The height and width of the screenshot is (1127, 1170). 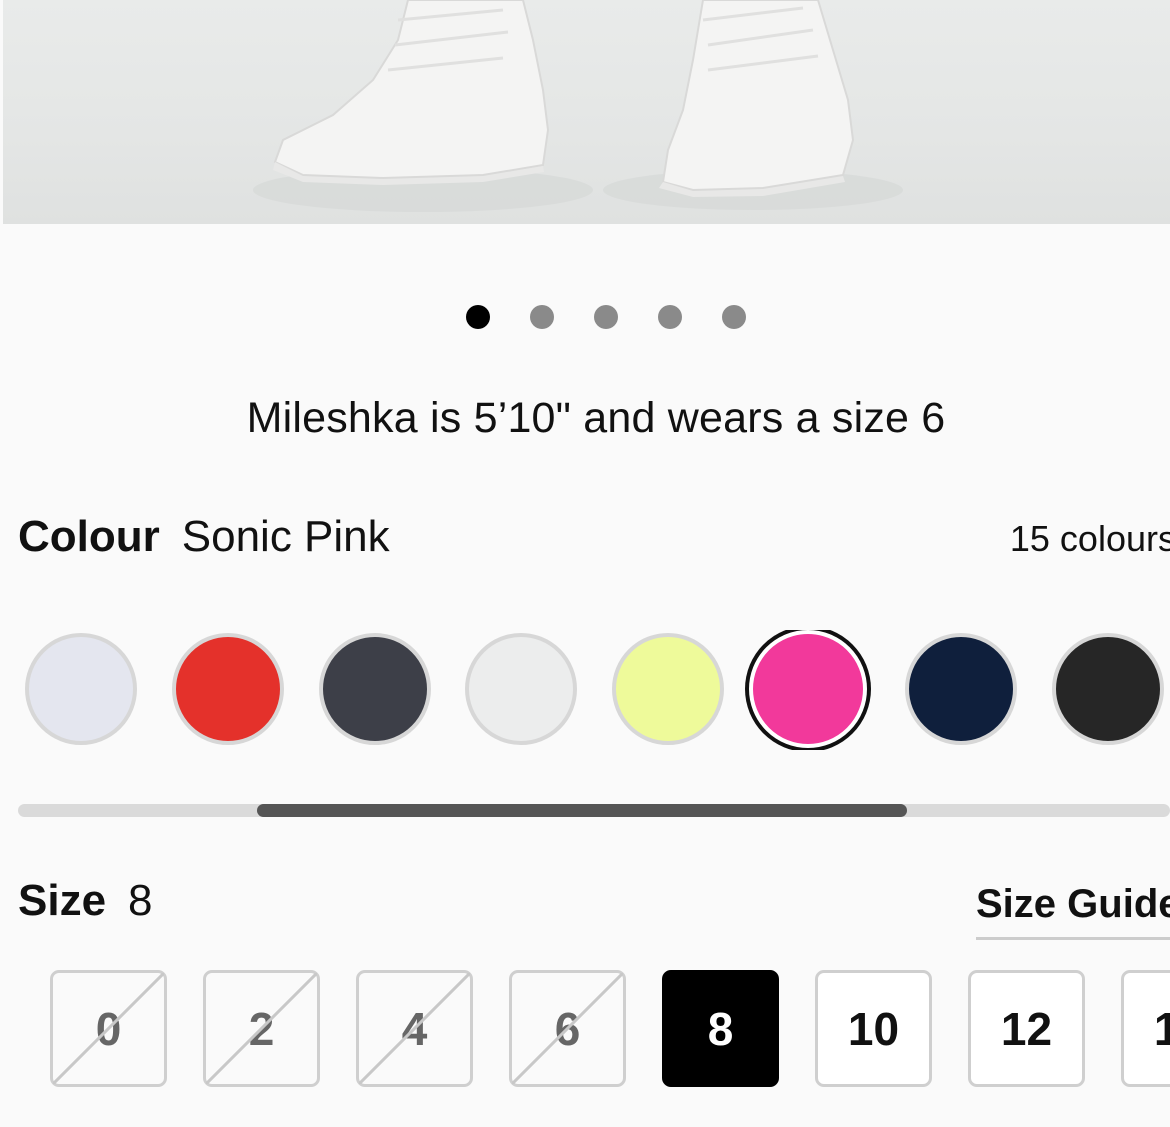 I want to click on colour-swatch-selected, so click(x=808, y=689).